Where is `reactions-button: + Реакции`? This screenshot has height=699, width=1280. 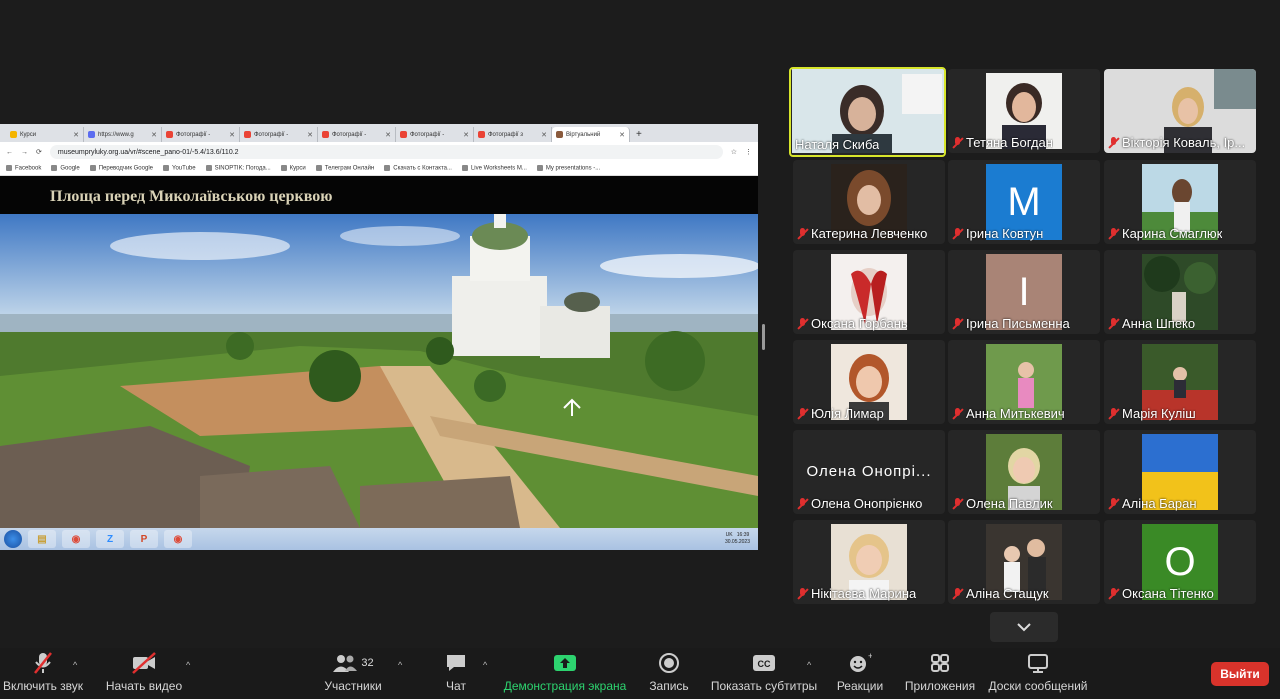
reactions-button: + Реакции is located at coordinates (860, 673).